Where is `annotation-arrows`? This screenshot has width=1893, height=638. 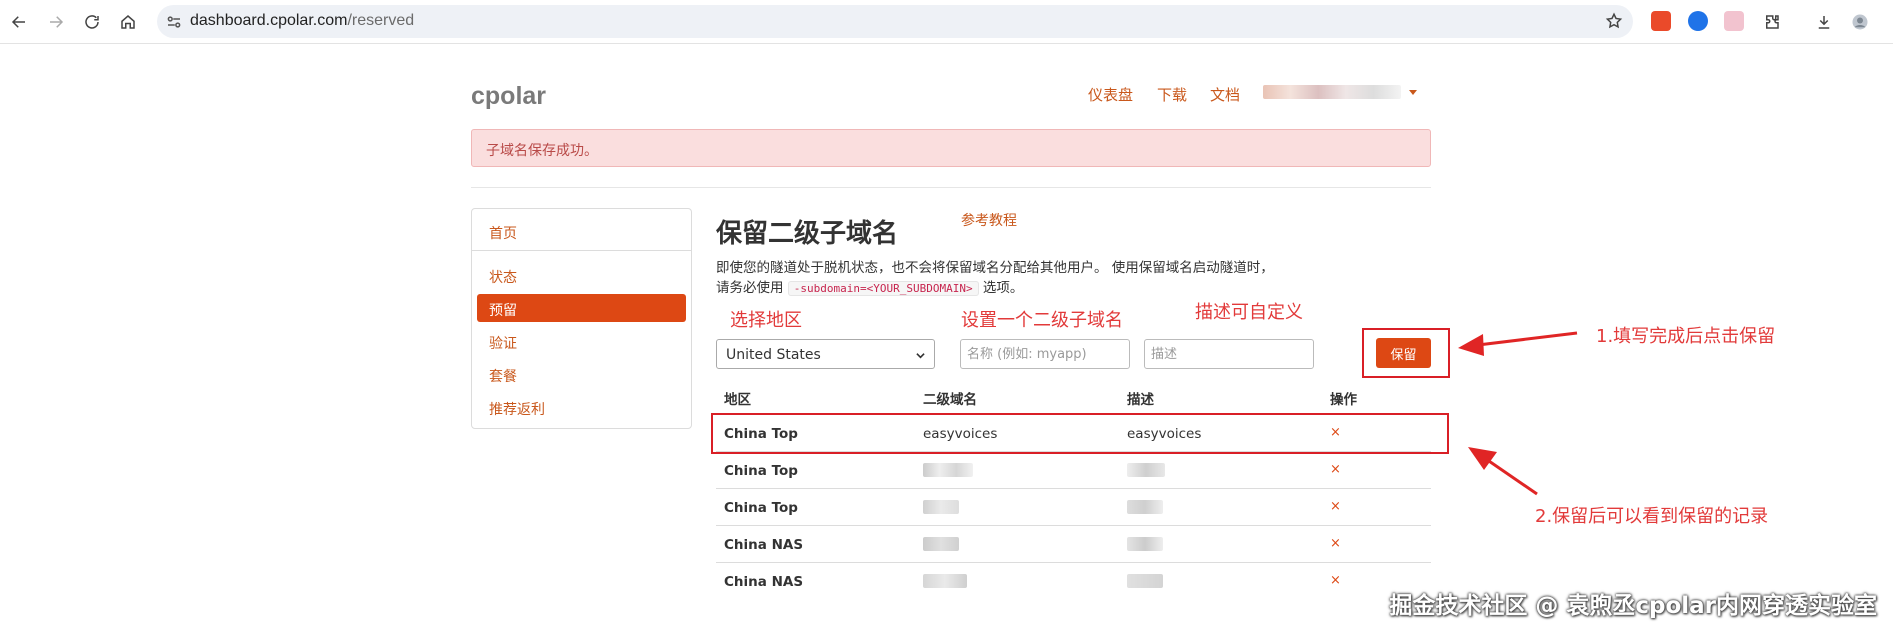 annotation-arrows is located at coordinates (1518, 413).